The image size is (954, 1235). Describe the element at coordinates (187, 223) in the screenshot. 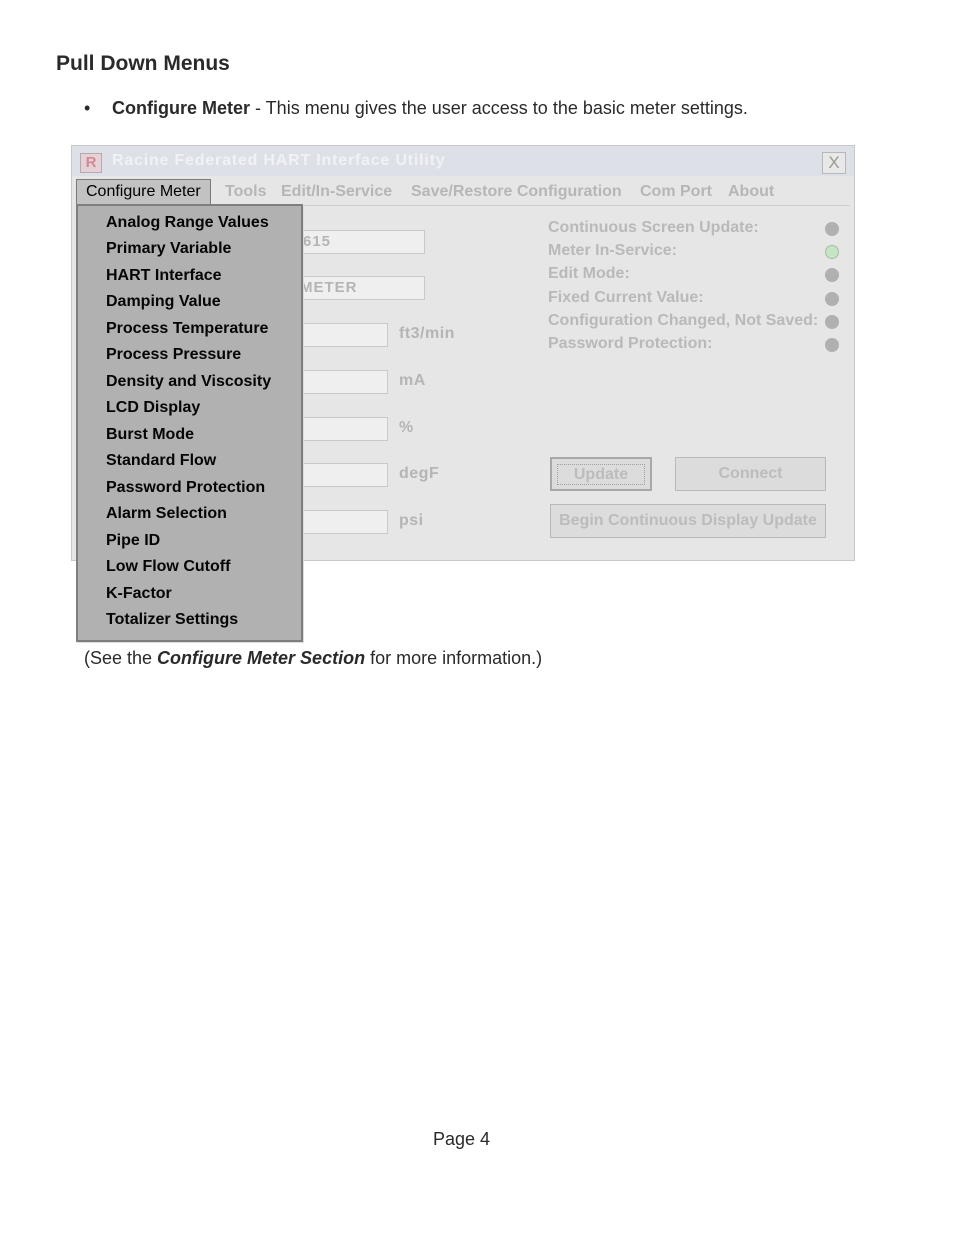

I see `dropdown-item-analog-range-values: Analog Range Values` at that location.